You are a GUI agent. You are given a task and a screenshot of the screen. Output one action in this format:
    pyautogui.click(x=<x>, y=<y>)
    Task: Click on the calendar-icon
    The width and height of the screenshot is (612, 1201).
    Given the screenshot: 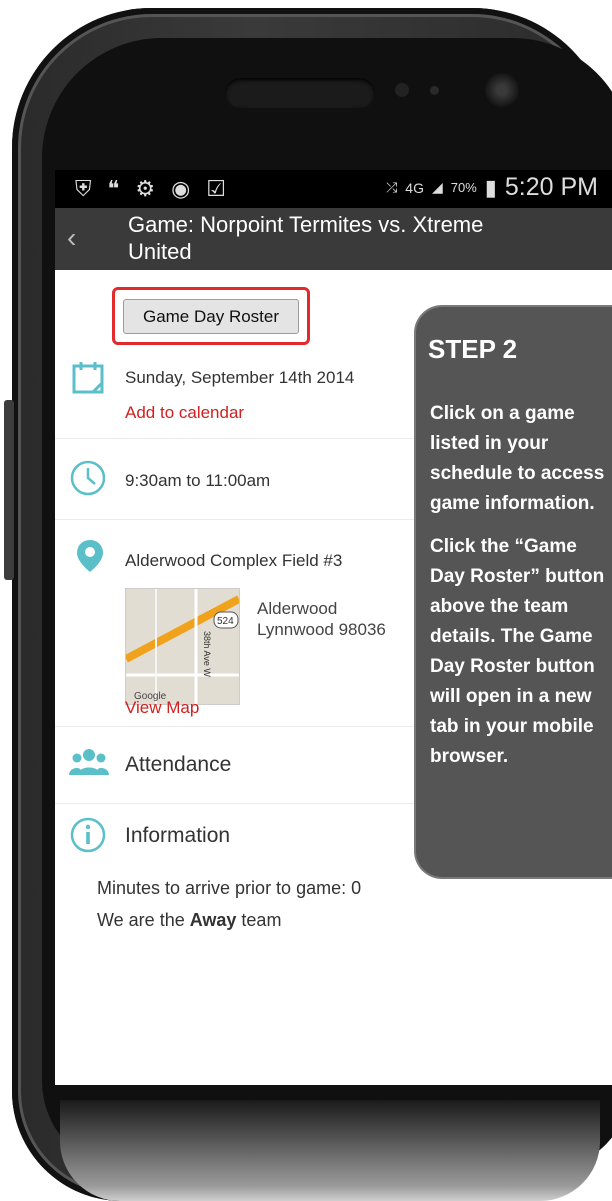 What is the action you would take?
    pyautogui.click(x=89, y=380)
    